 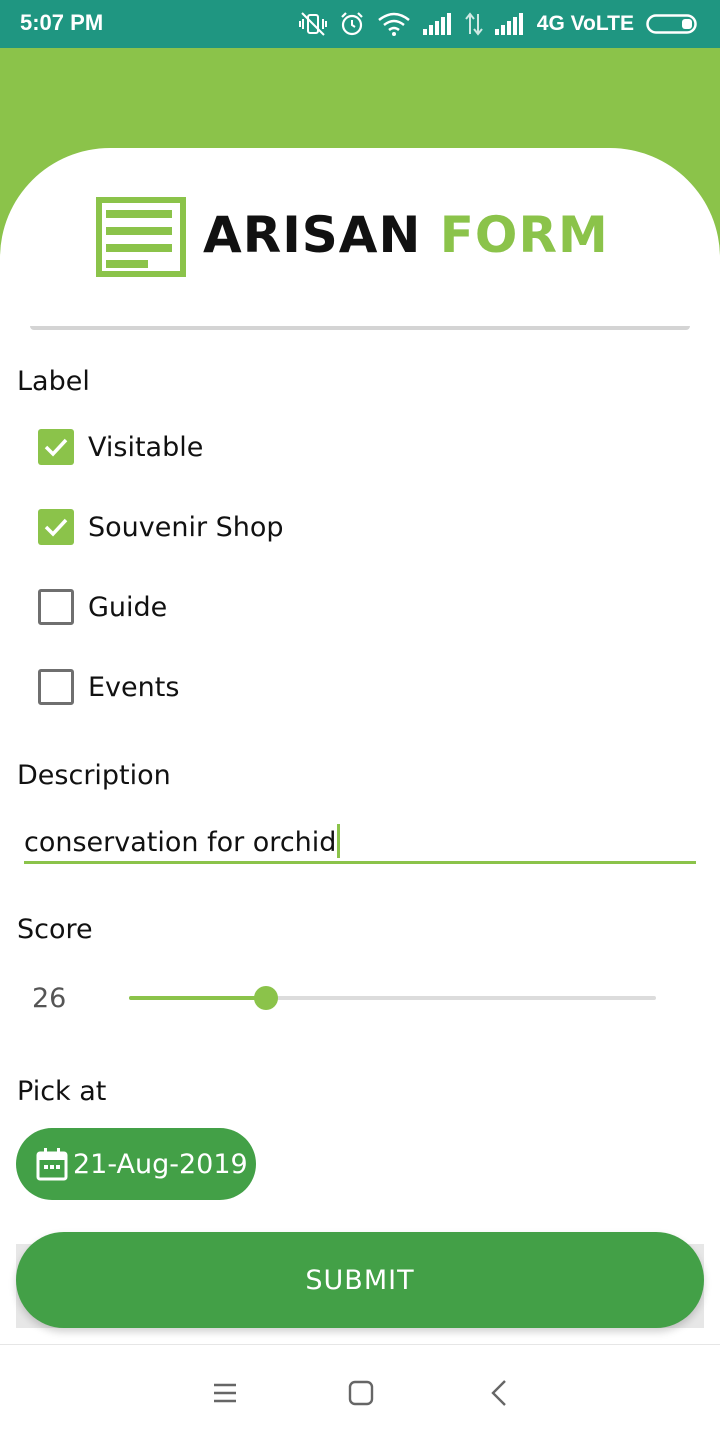 What do you see at coordinates (524, 235) in the screenshot?
I see `logo-word-form: FORM` at bounding box center [524, 235].